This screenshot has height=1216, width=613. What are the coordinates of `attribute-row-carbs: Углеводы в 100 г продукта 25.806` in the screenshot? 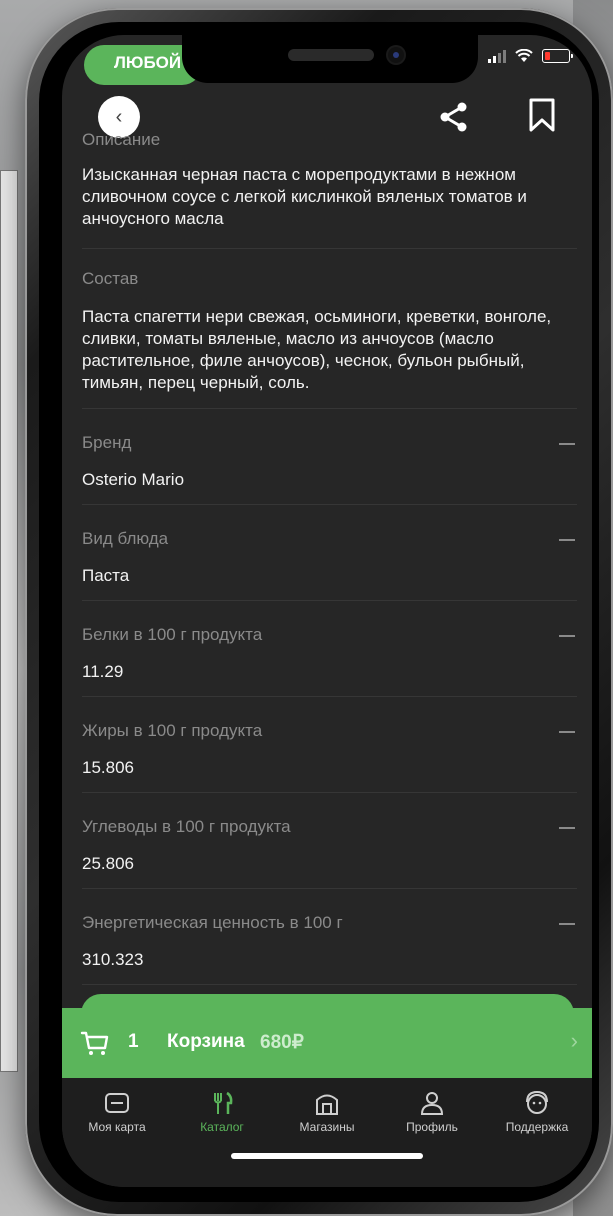 It's located at (329, 841).